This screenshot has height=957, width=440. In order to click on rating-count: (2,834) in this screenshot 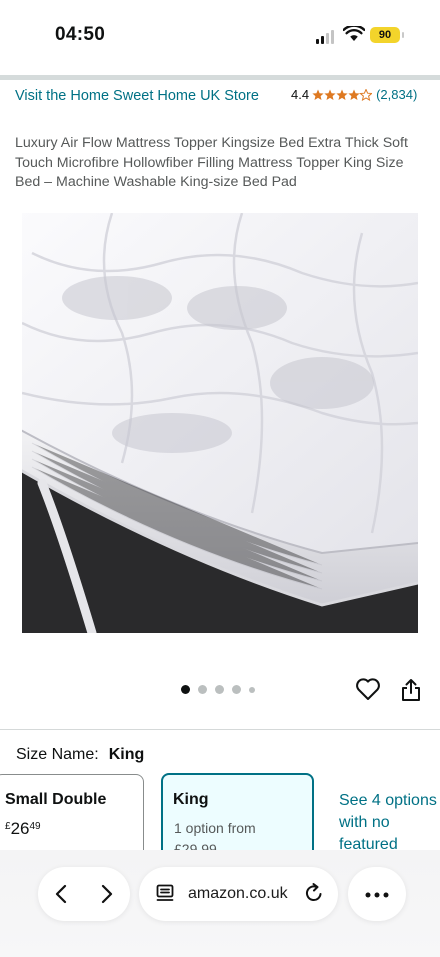, I will do `click(397, 94)`.